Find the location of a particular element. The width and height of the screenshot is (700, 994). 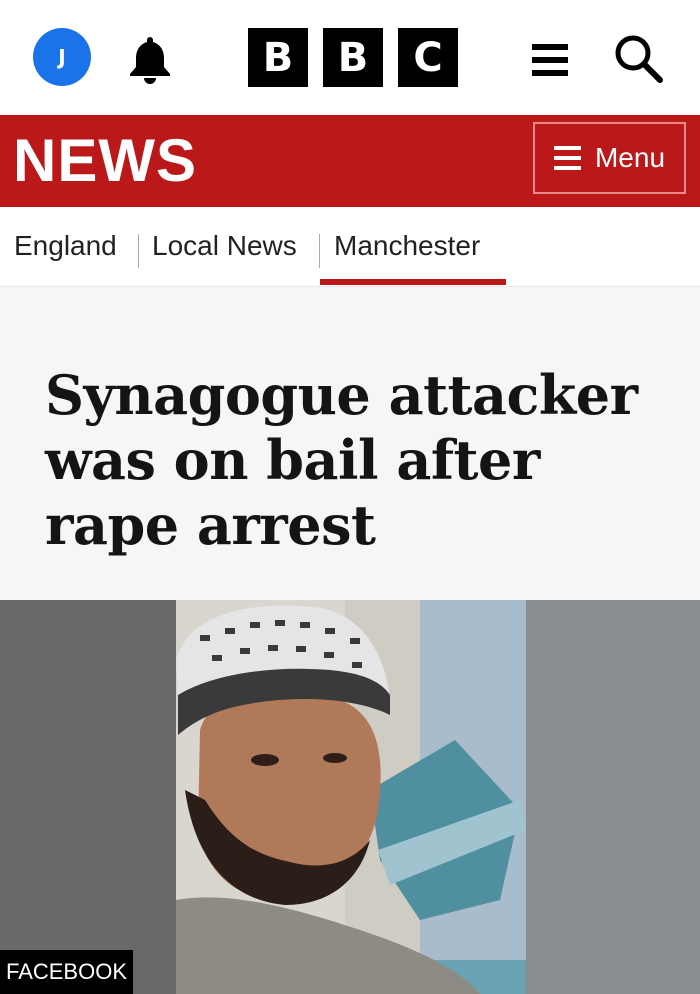

bbc-logo: B B C is located at coordinates (353, 57).